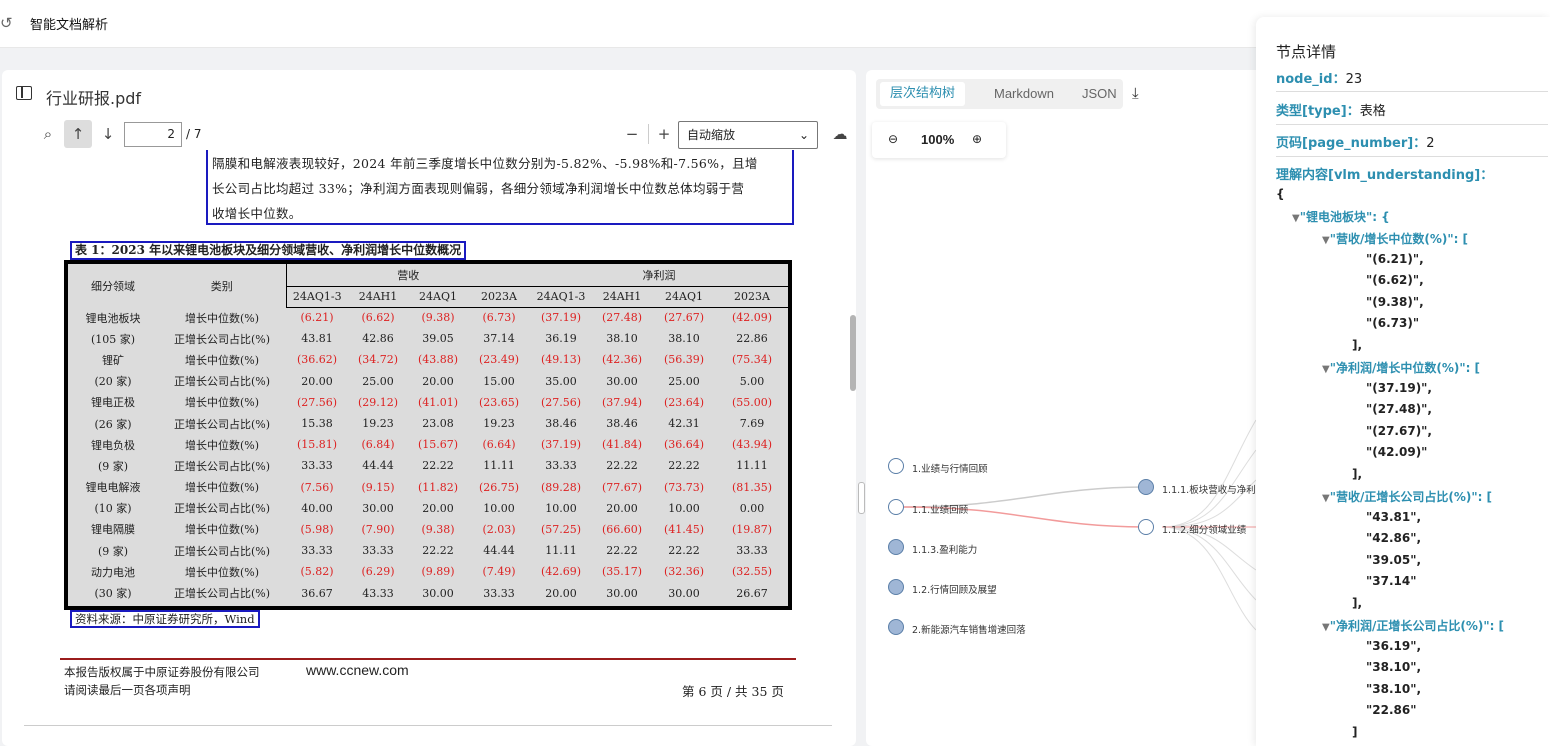  I want to click on zoom-out-button: −, so click(632, 134).